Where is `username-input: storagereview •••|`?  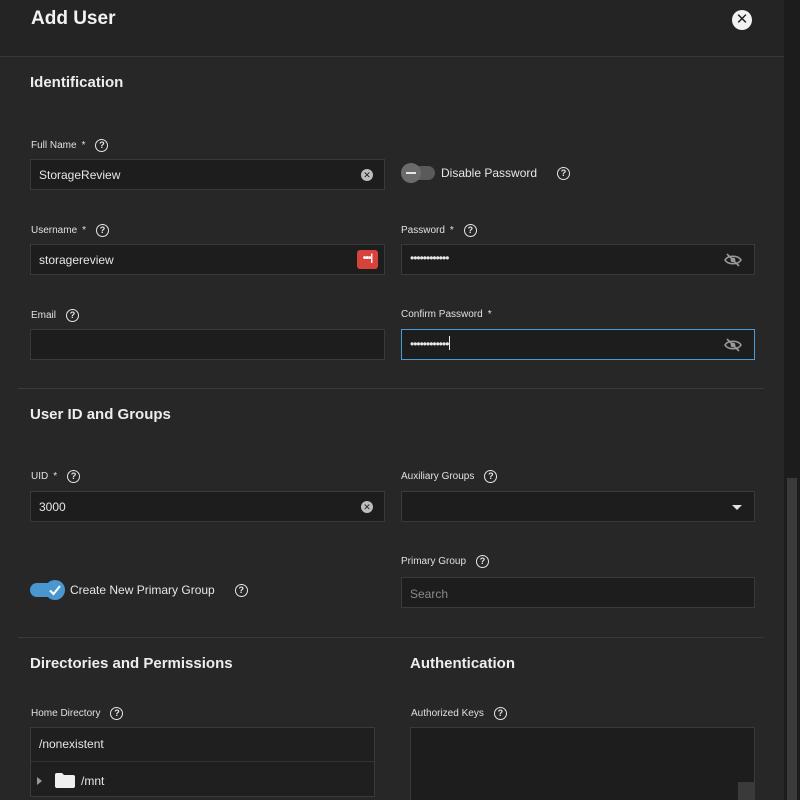
username-input: storagereview •••| is located at coordinates (207, 259).